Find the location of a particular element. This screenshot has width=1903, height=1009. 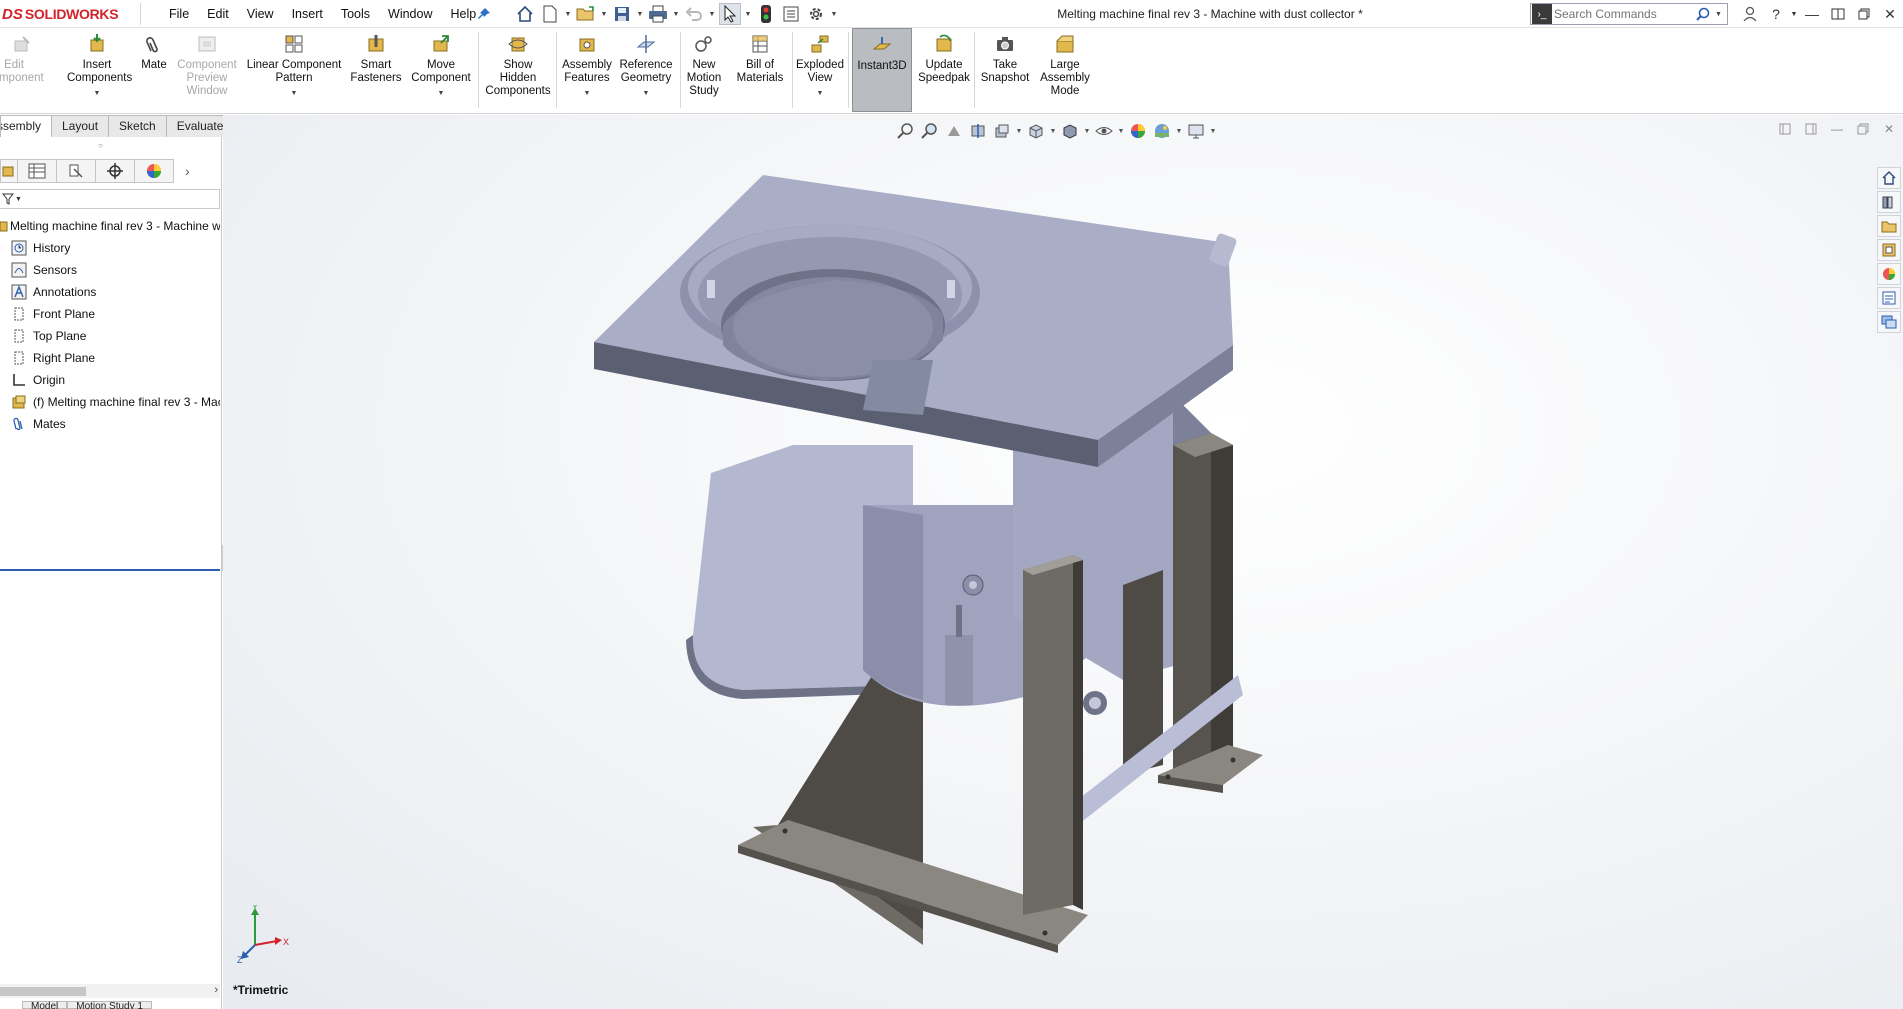

instant3d-button: Instant3D is located at coordinates (882, 70).